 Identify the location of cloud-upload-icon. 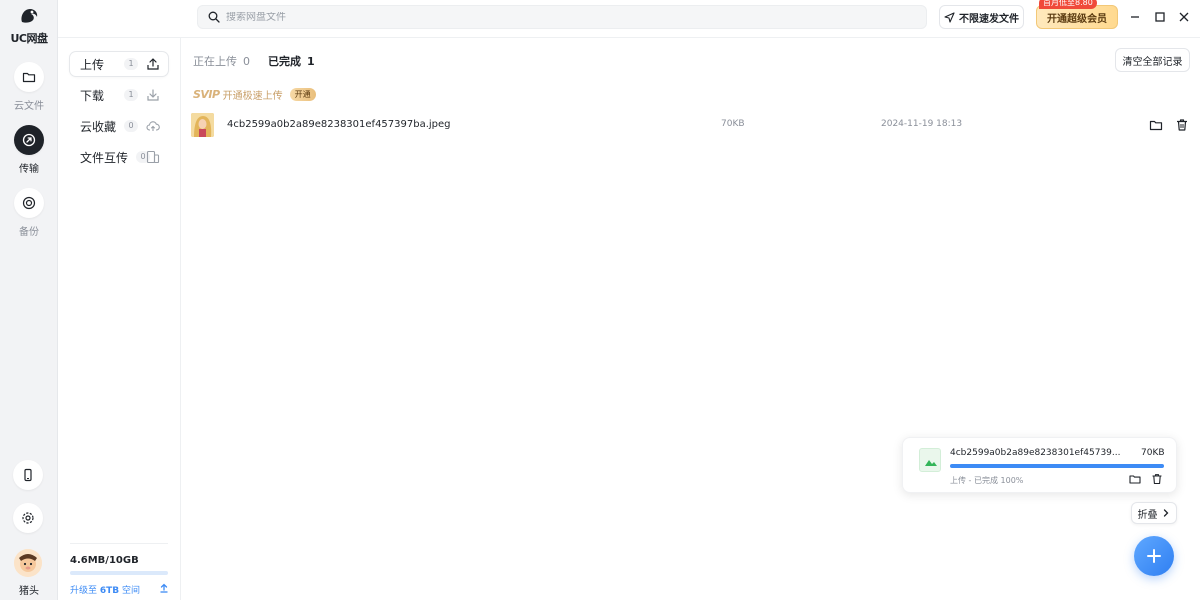
(153, 126).